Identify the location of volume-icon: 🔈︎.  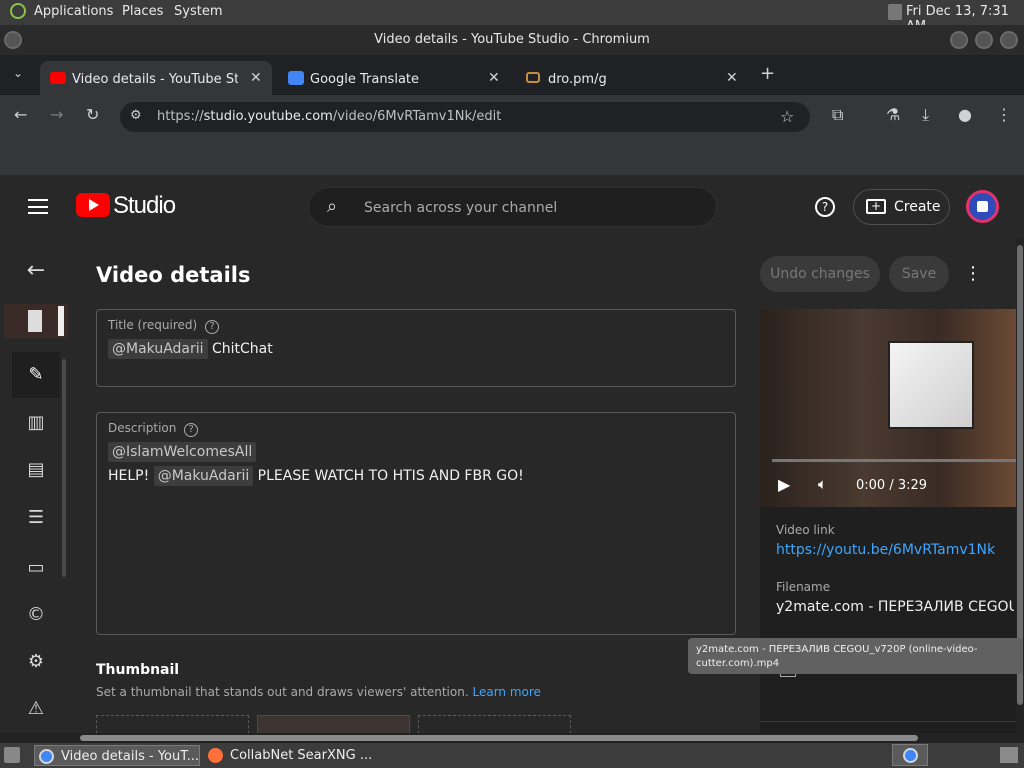
(822, 484).